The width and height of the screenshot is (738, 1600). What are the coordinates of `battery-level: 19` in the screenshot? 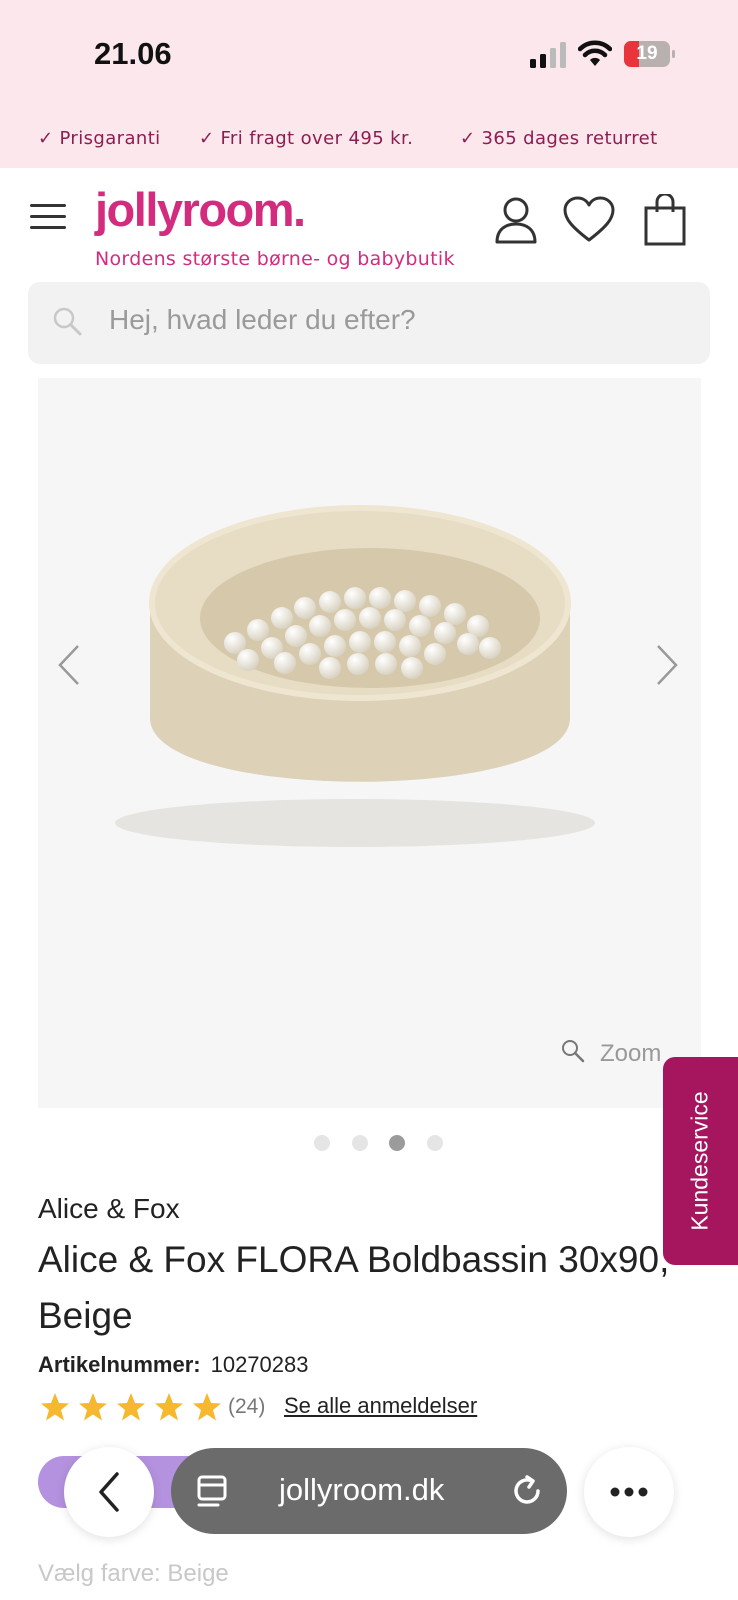 It's located at (647, 53).